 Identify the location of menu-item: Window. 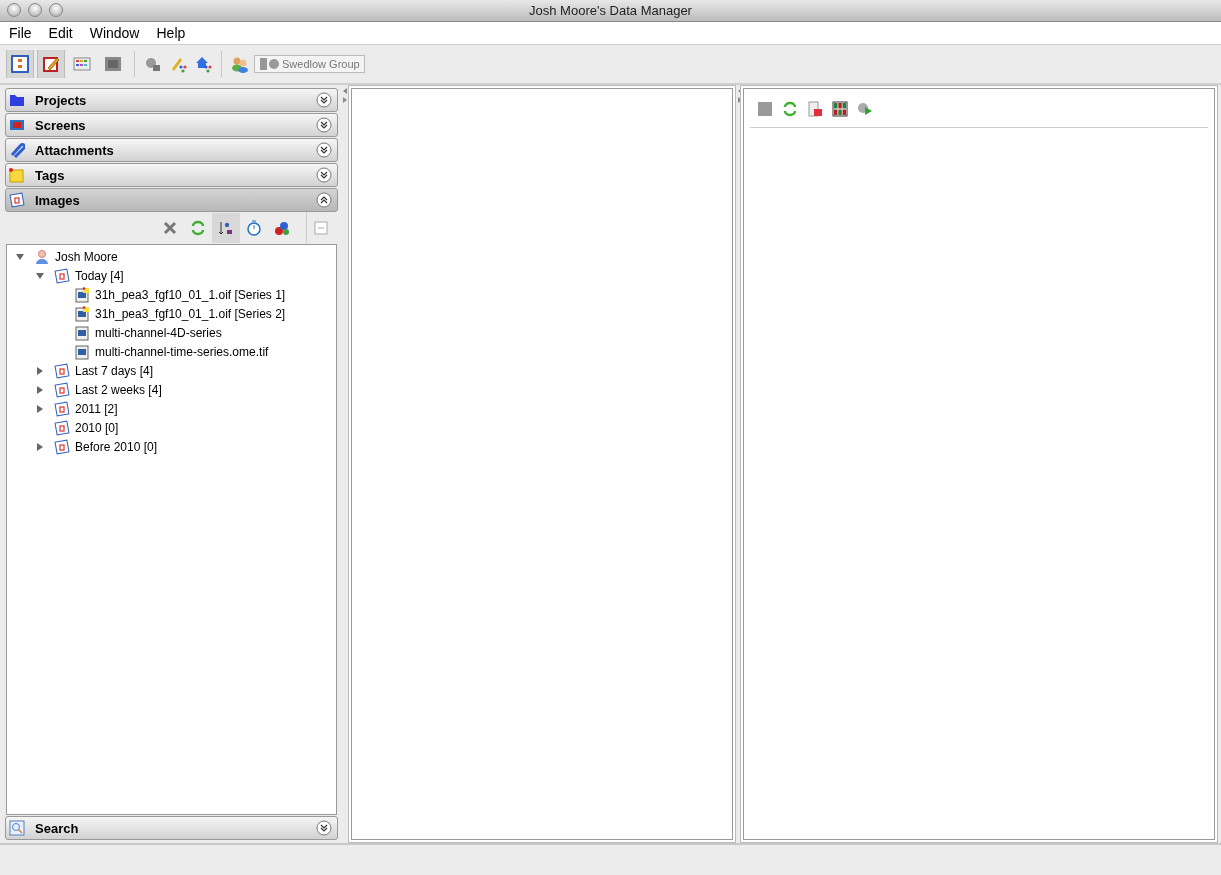
(120, 33).